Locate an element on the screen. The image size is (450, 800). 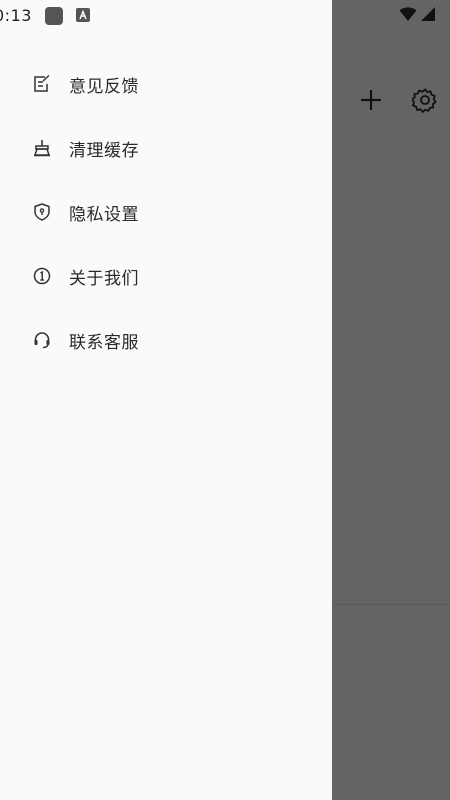
feedback-edit-icon is located at coordinates (42, 84).